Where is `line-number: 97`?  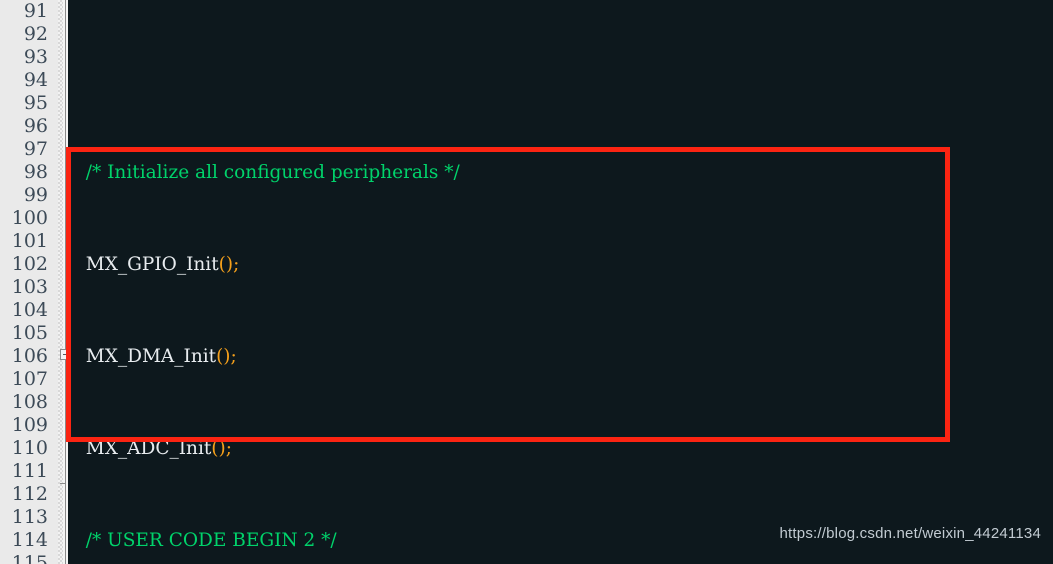
line-number: 97 is located at coordinates (35, 149).